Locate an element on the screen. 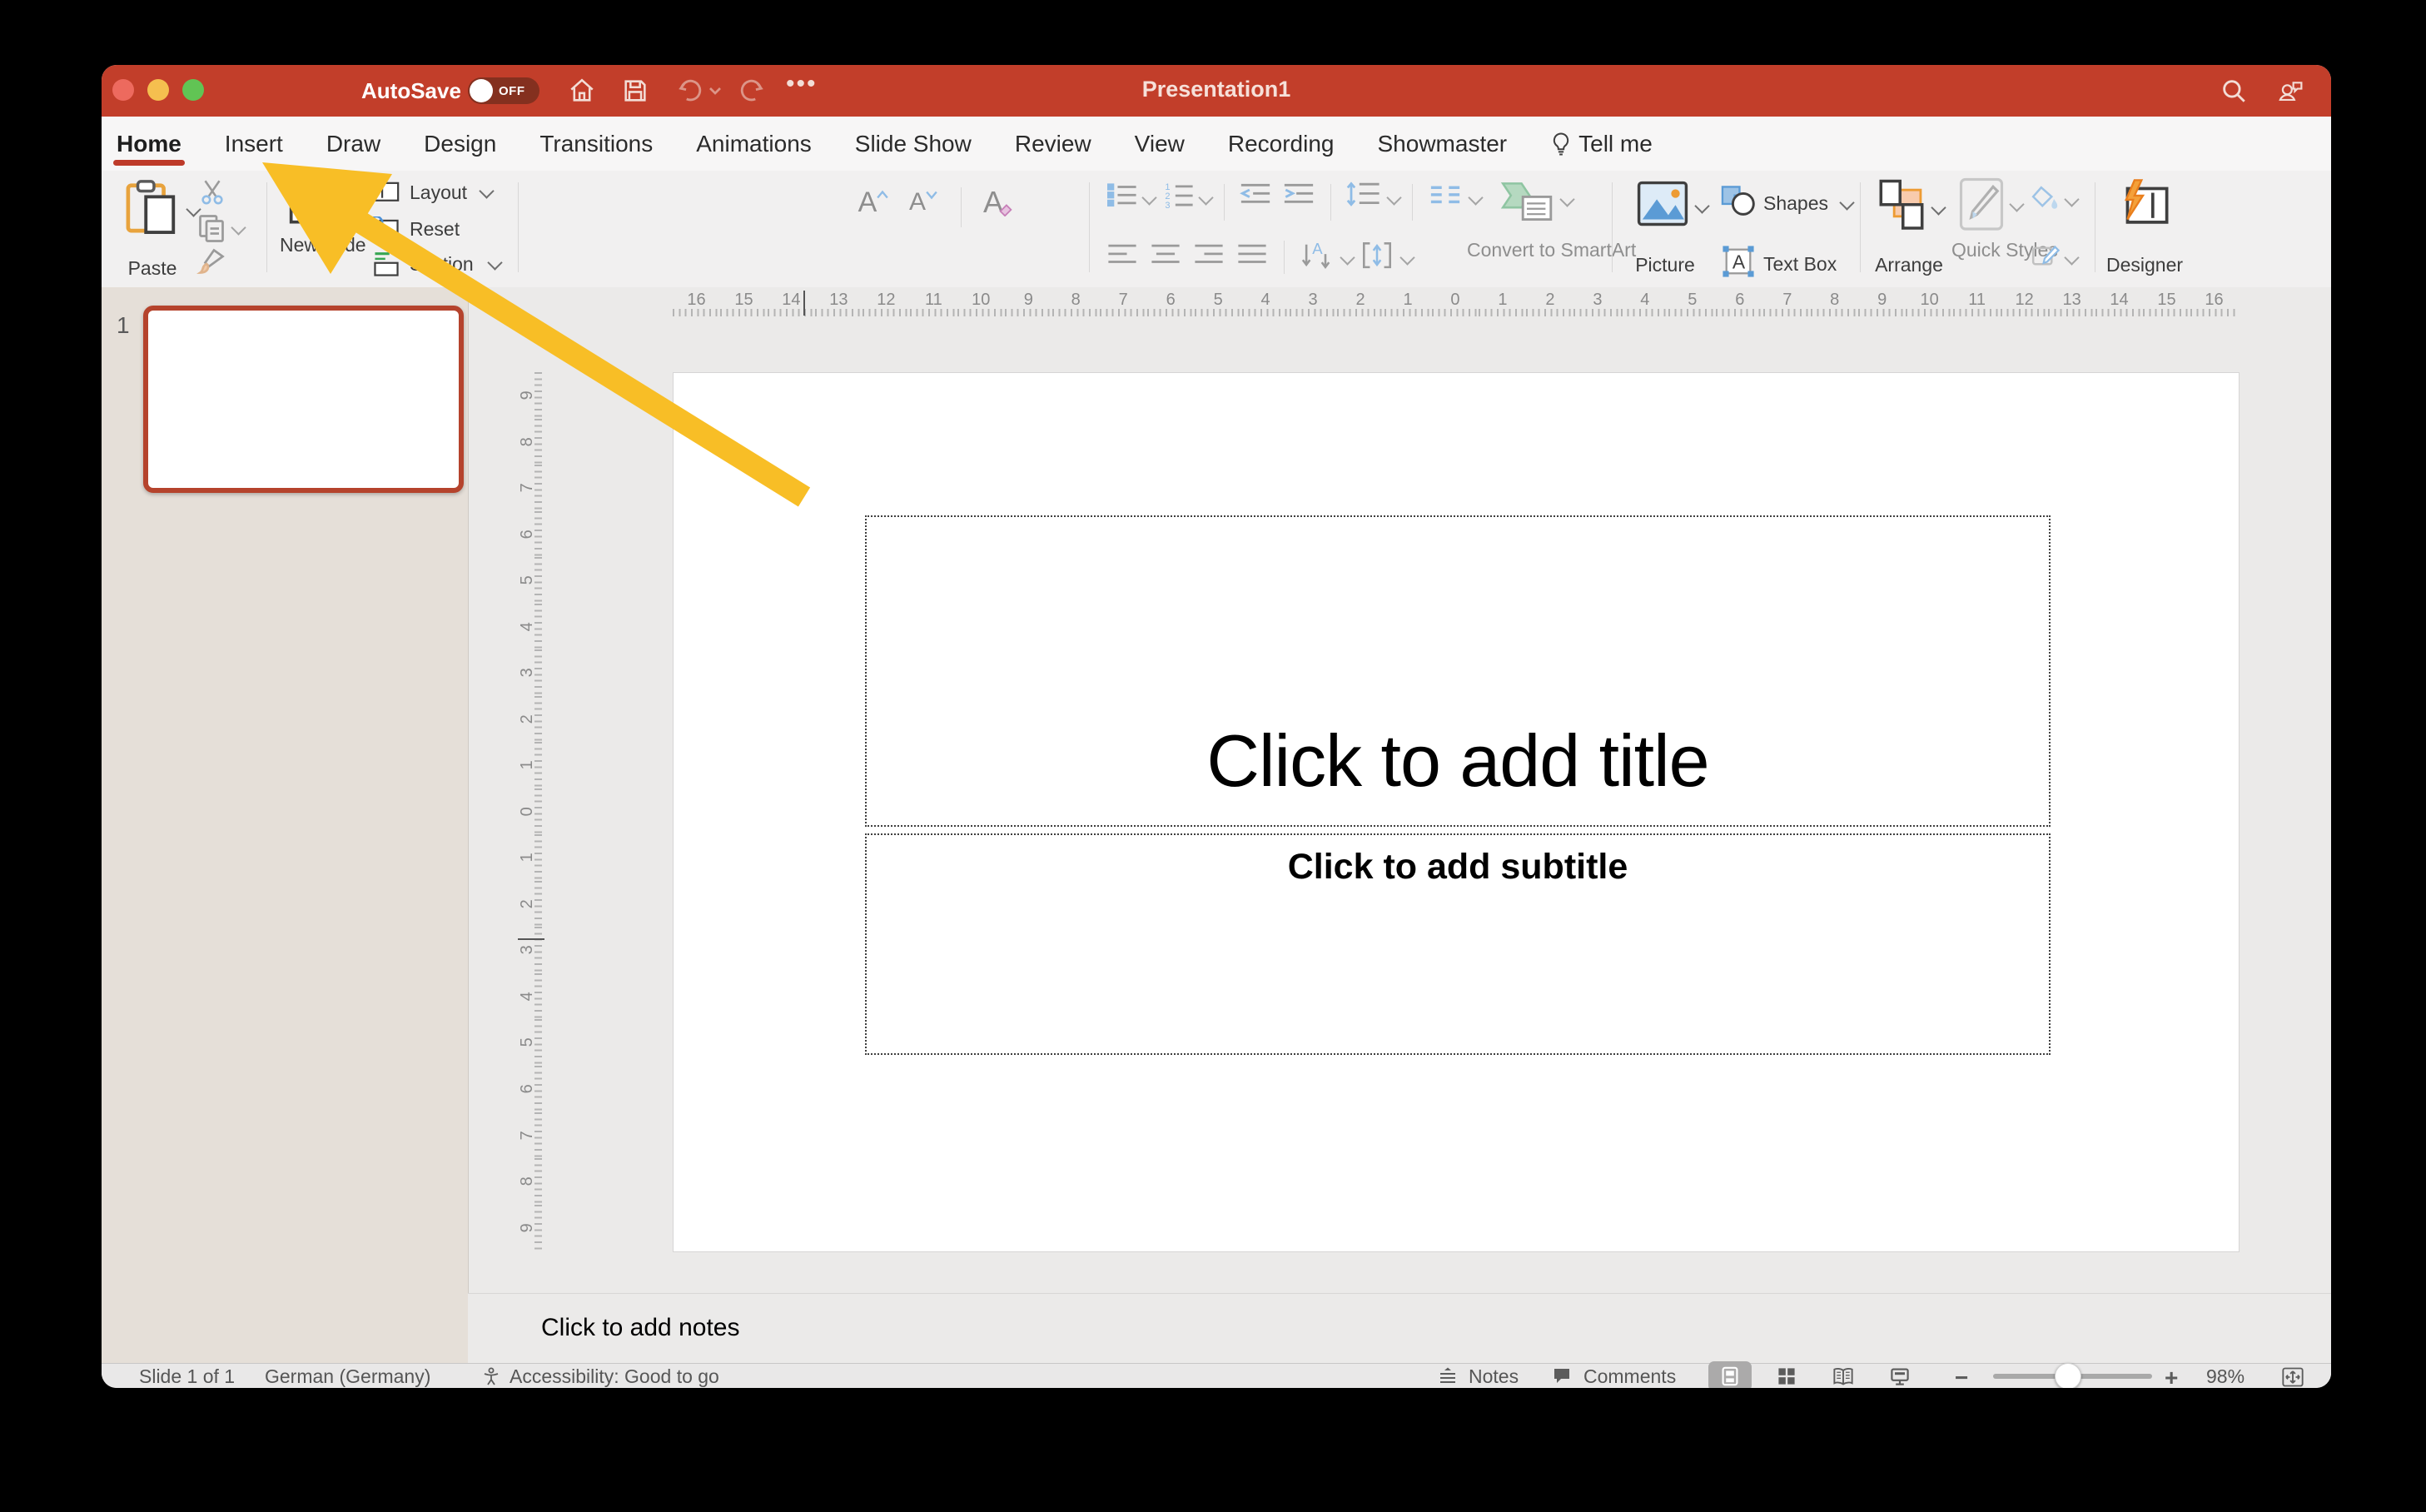 The image size is (2426, 1512). tab-transitions: Transitions is located at coordinates (596, 144).